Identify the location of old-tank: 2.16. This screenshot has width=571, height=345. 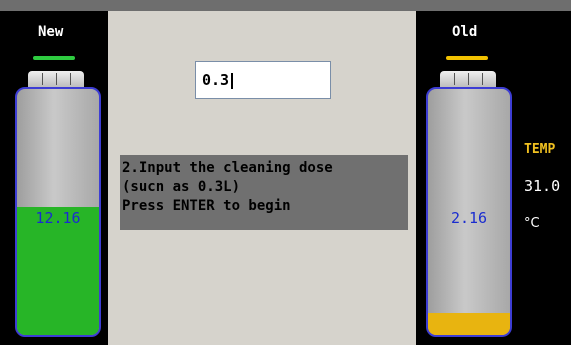
(469, 212).